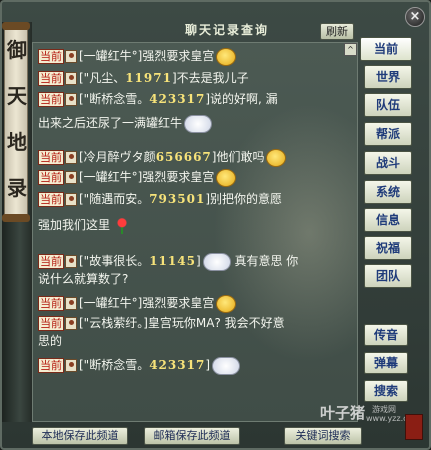 The height and width of the screenshot is (450, 431). Describe the element at coordinates (197, 225) in the screenshot. I see `chat-message: 强加我们这里` at that location.